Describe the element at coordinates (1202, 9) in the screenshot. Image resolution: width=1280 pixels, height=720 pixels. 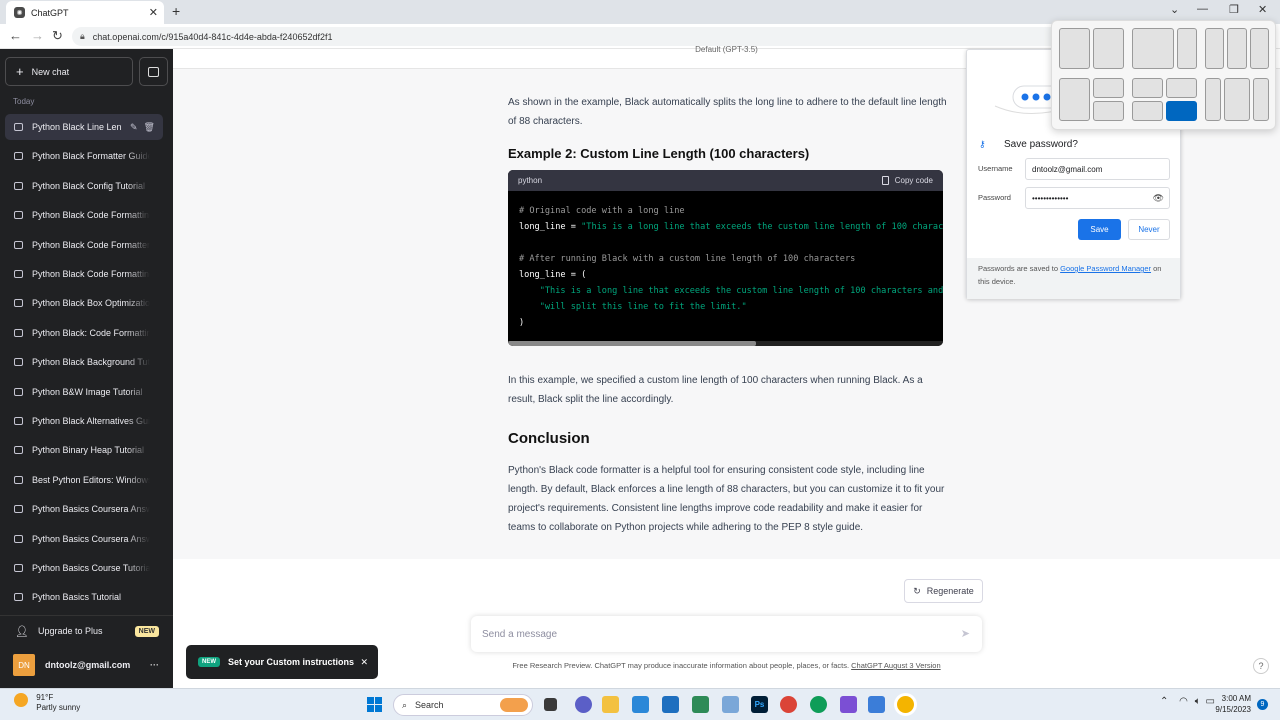
I see `minimize-button: —` at that location.